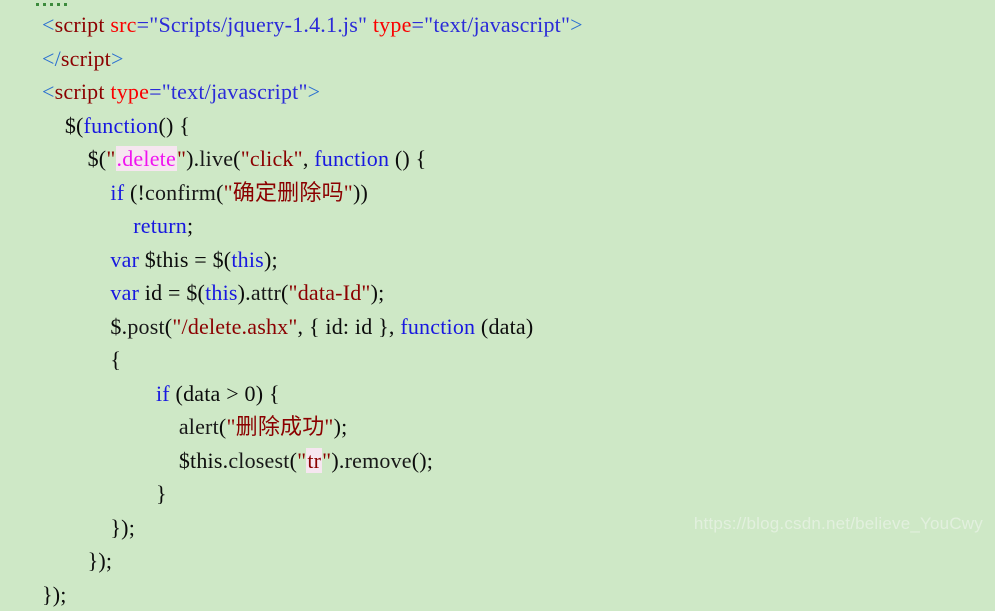  Describe the element at coordinates (497, 226) in the screenshot. I see `code-line: return;` at that location.